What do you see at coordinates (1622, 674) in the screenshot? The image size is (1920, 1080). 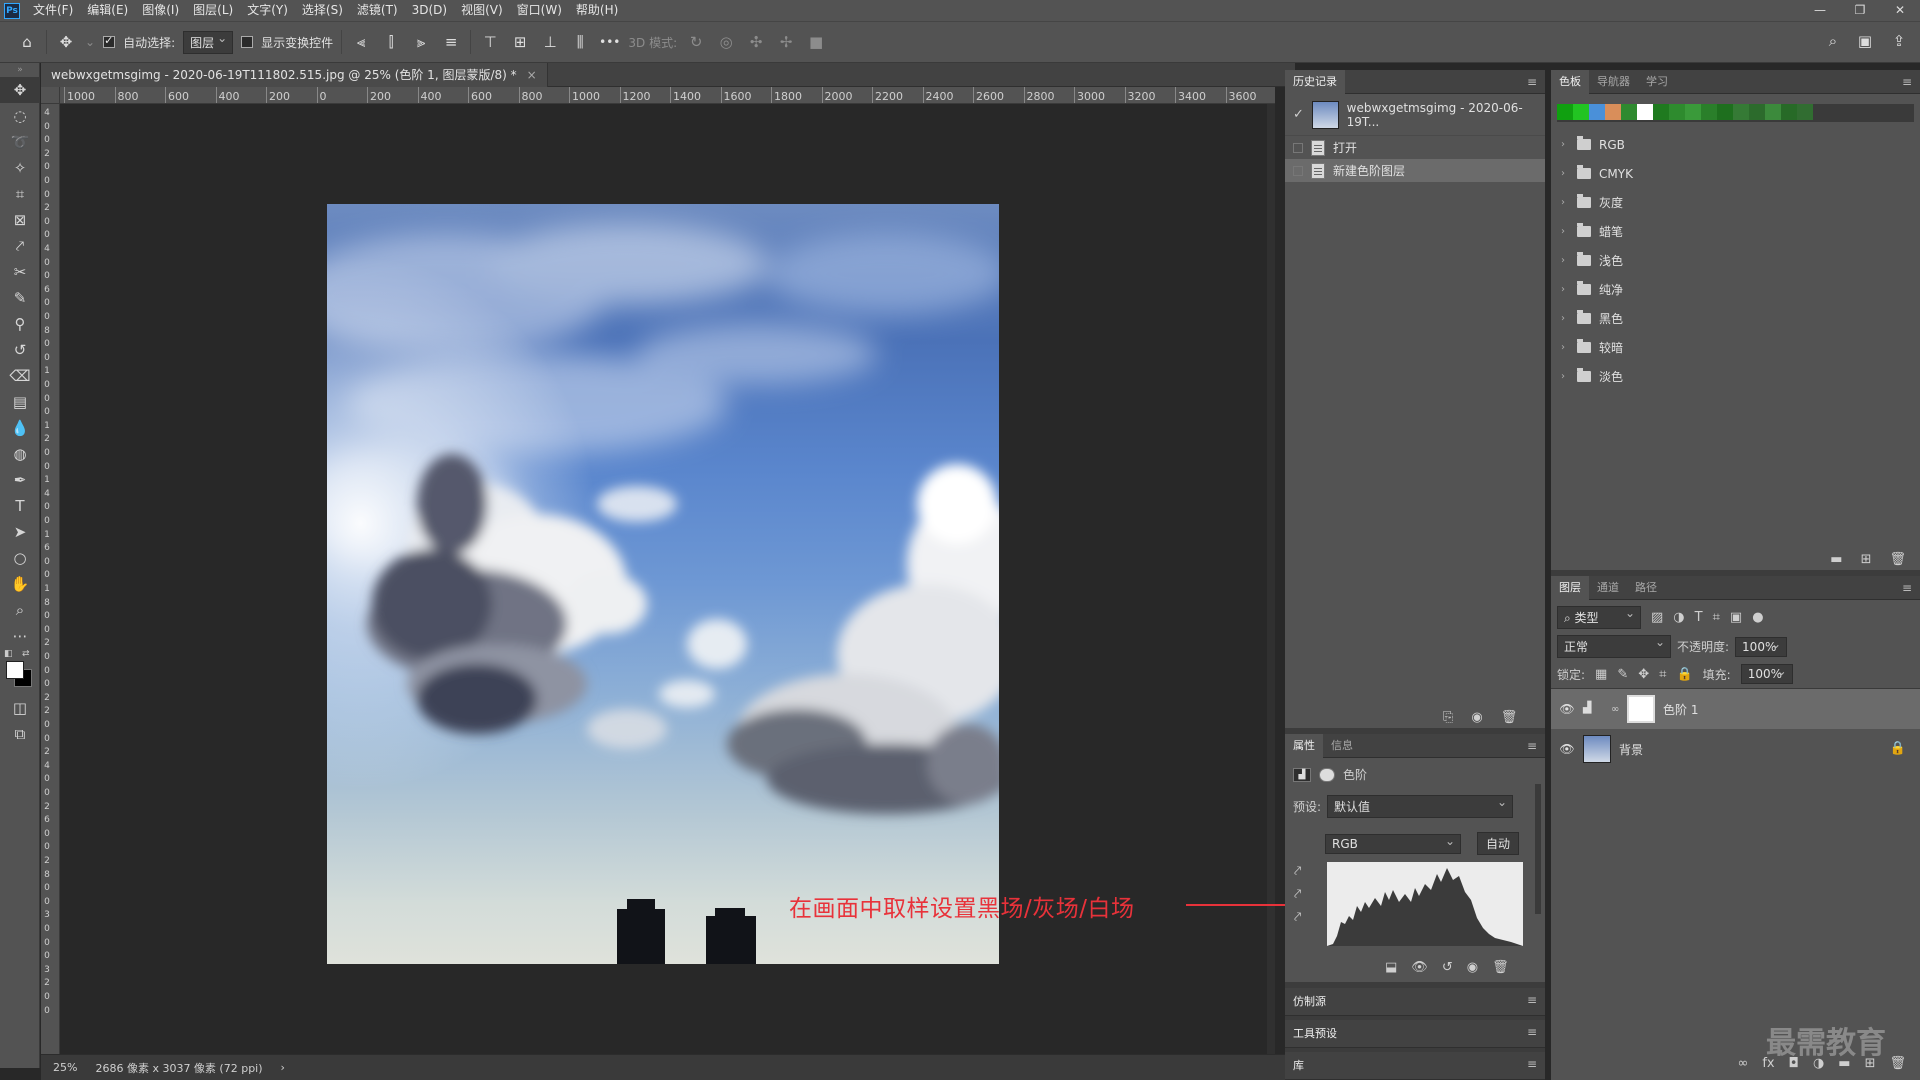 I see `lock-pixels-icon: ✎` at bounding box center [1622, 674].